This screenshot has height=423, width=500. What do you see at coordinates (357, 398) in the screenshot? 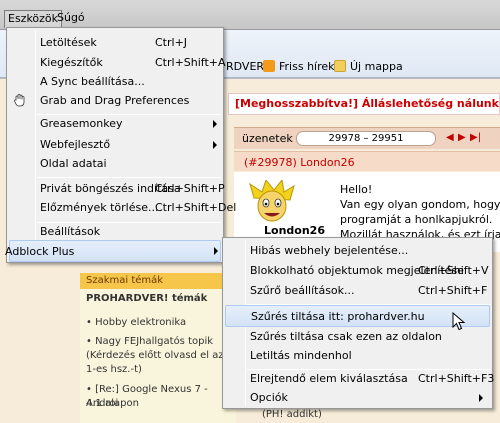
I see `menu-item-options: Opciók` at bounding box center [357, 398].